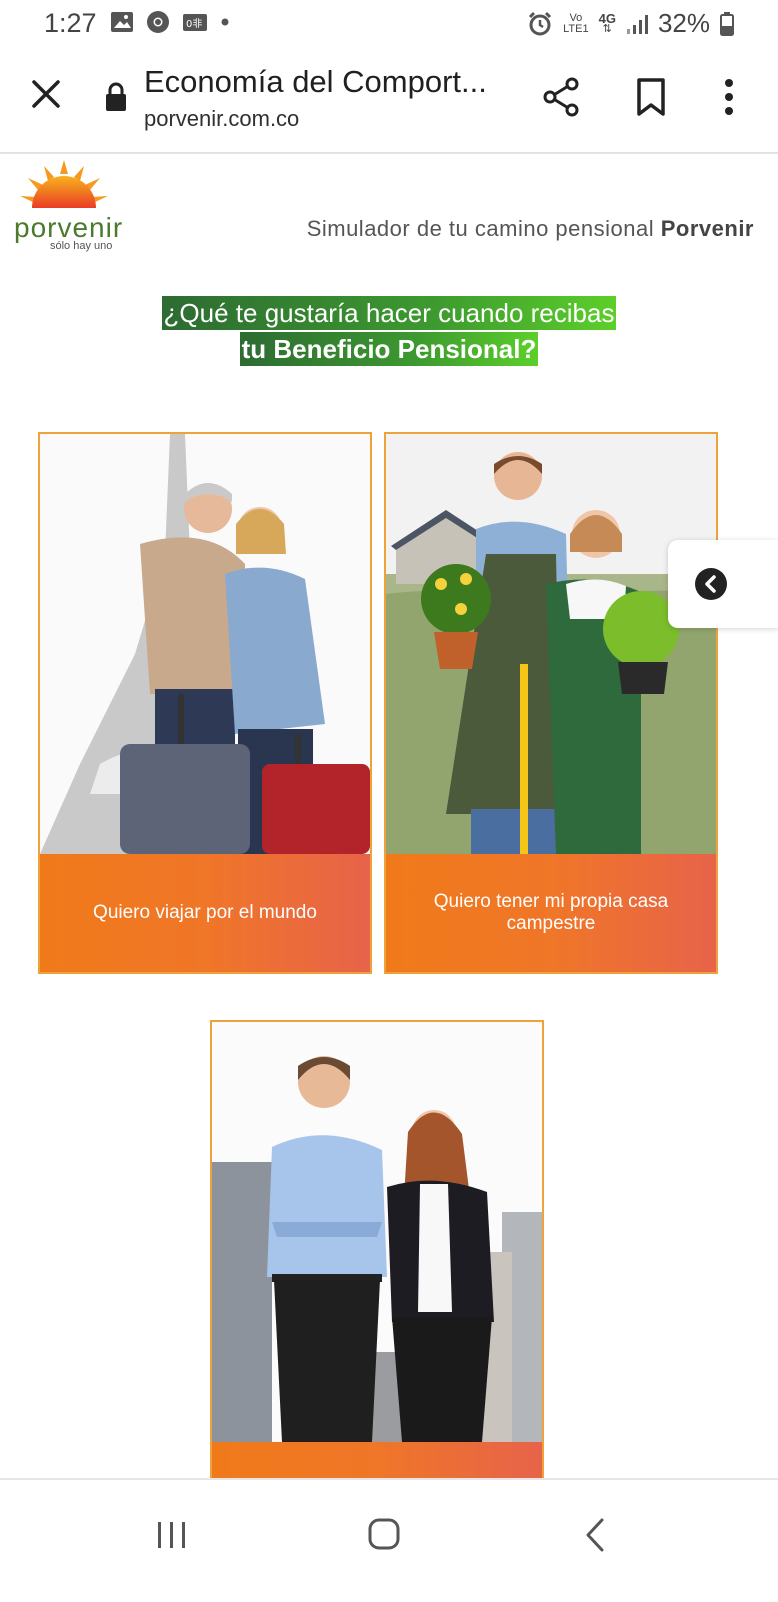 The image size is (778, 1602). What do you see at coordinates (377, 1232) in the screenshot?
I see `business-photo` at bounding box center [377, 1232].